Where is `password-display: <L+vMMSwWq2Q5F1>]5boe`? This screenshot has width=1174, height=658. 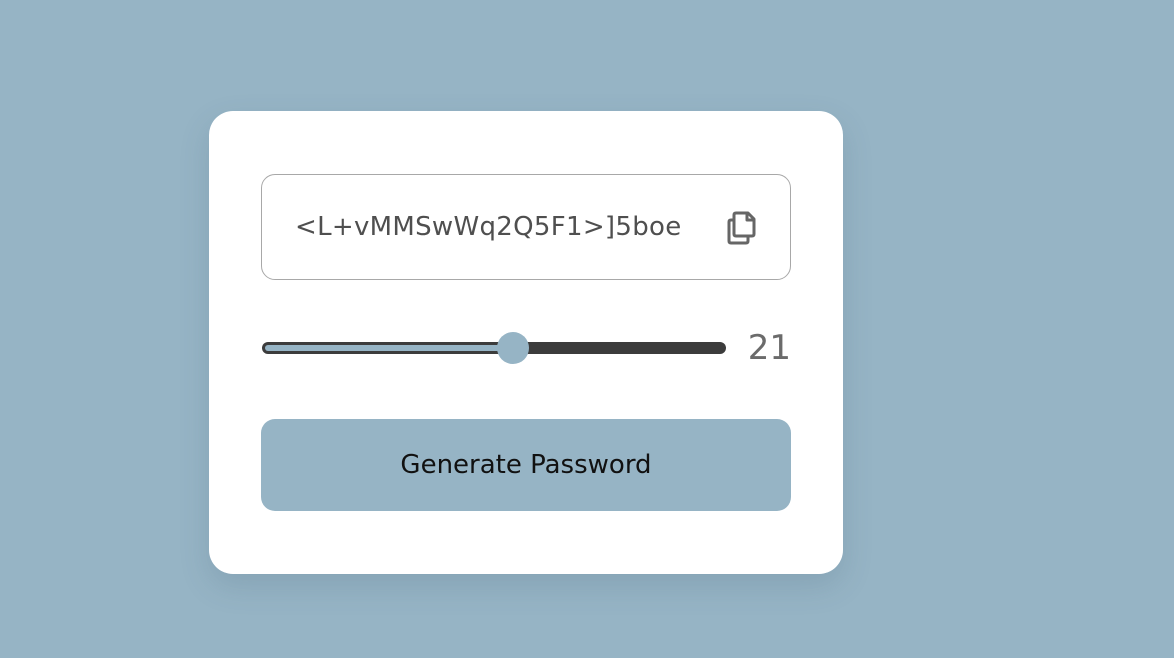
password-display: <L+vMMSwWq2Q5F1>]5boe is located at coordinates (526, 227).